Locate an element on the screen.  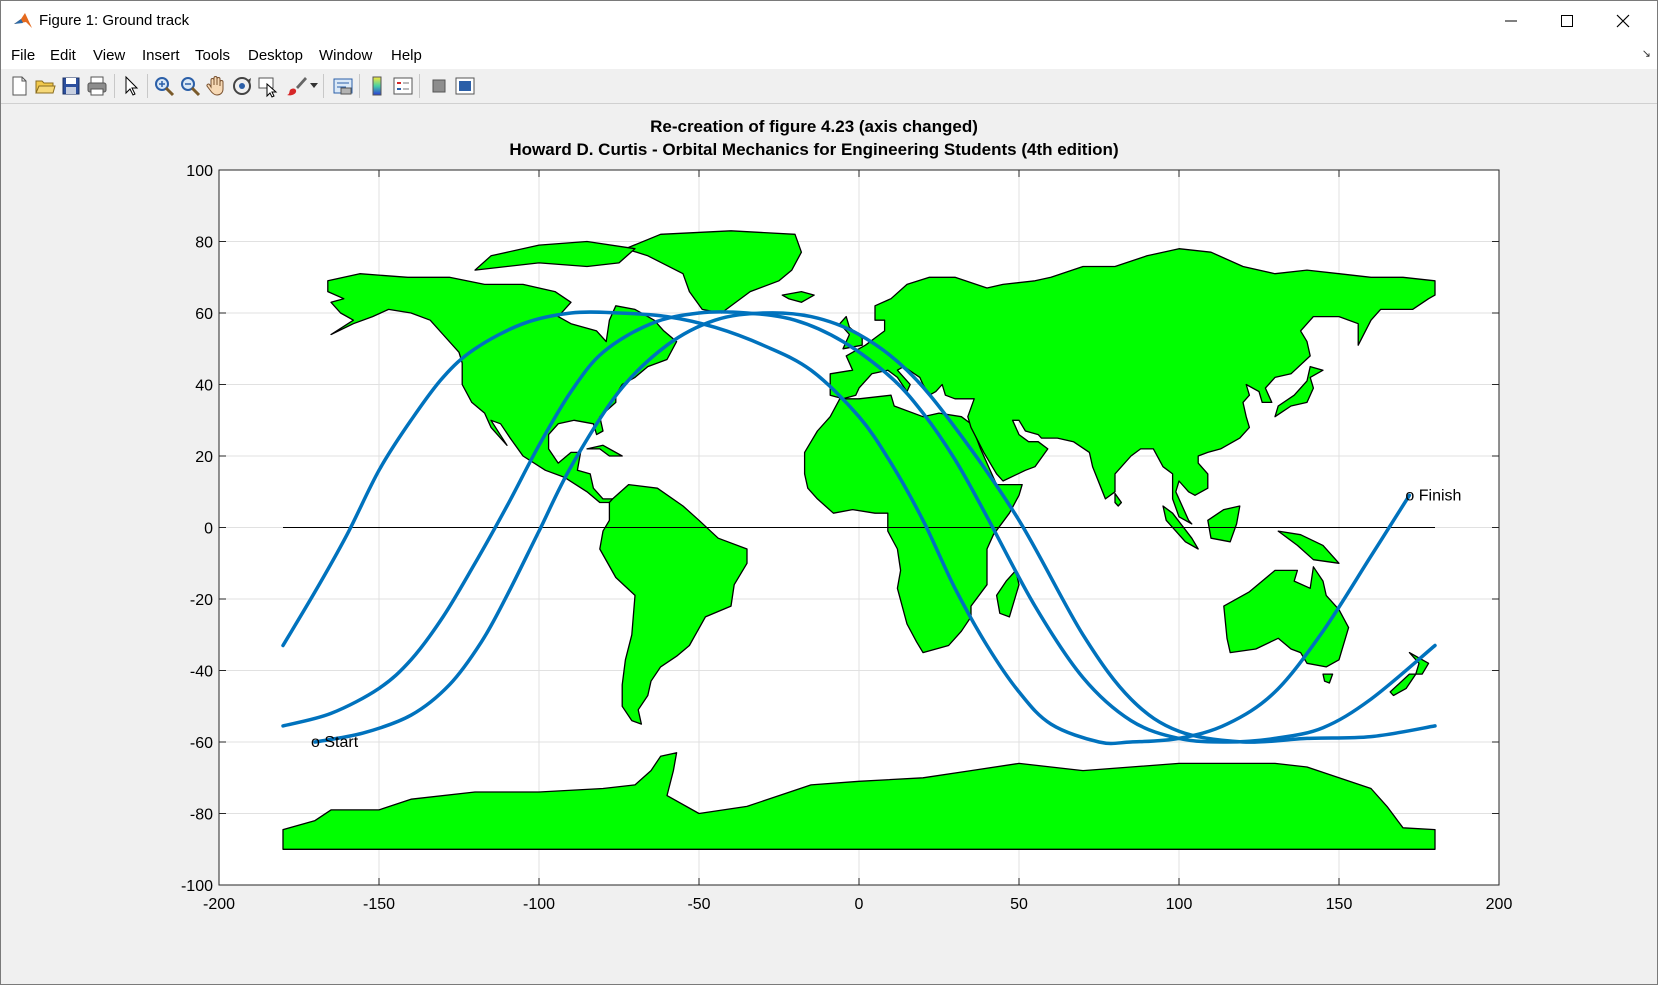
colorbar-icon is located at coordinates (377, 86).